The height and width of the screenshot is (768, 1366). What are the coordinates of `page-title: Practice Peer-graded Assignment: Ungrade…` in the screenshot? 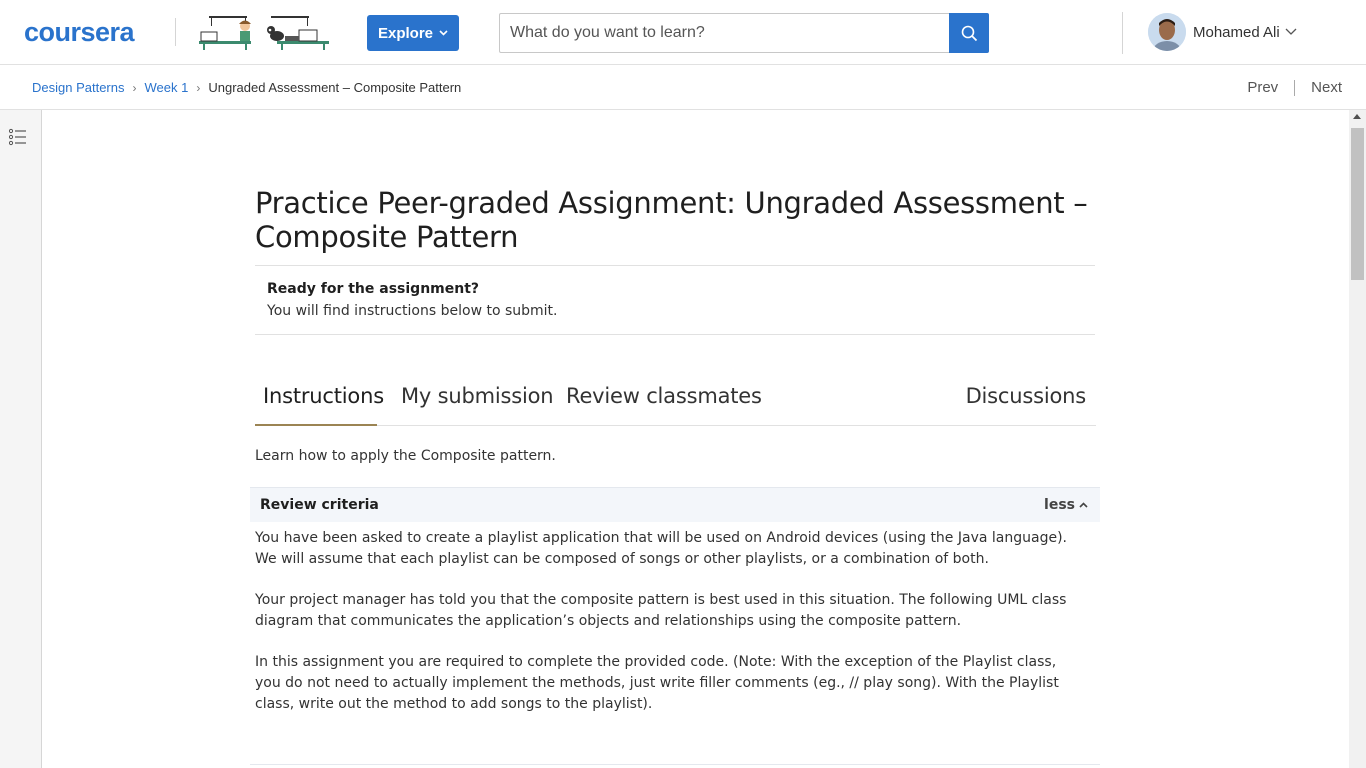 It's located at (671, 220).